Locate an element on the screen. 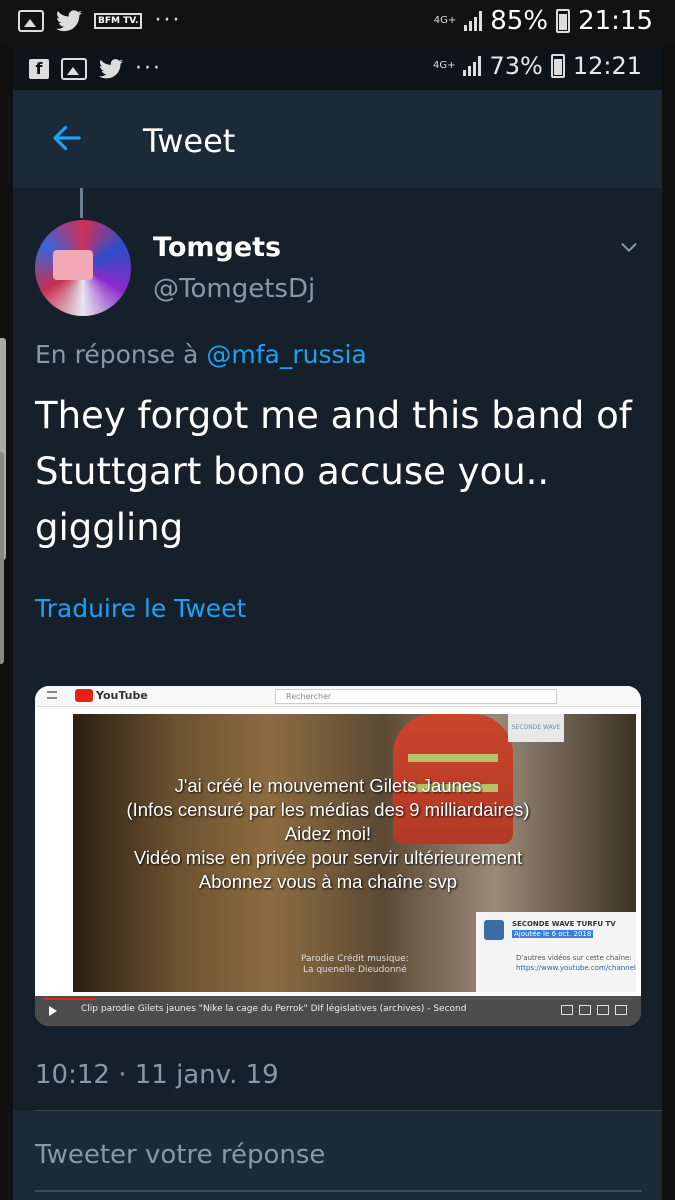 This screenshot has width=675, height=1200. overlay-line: Abonnez vous à ma chaîne svp is located at coordinates (328, 881).